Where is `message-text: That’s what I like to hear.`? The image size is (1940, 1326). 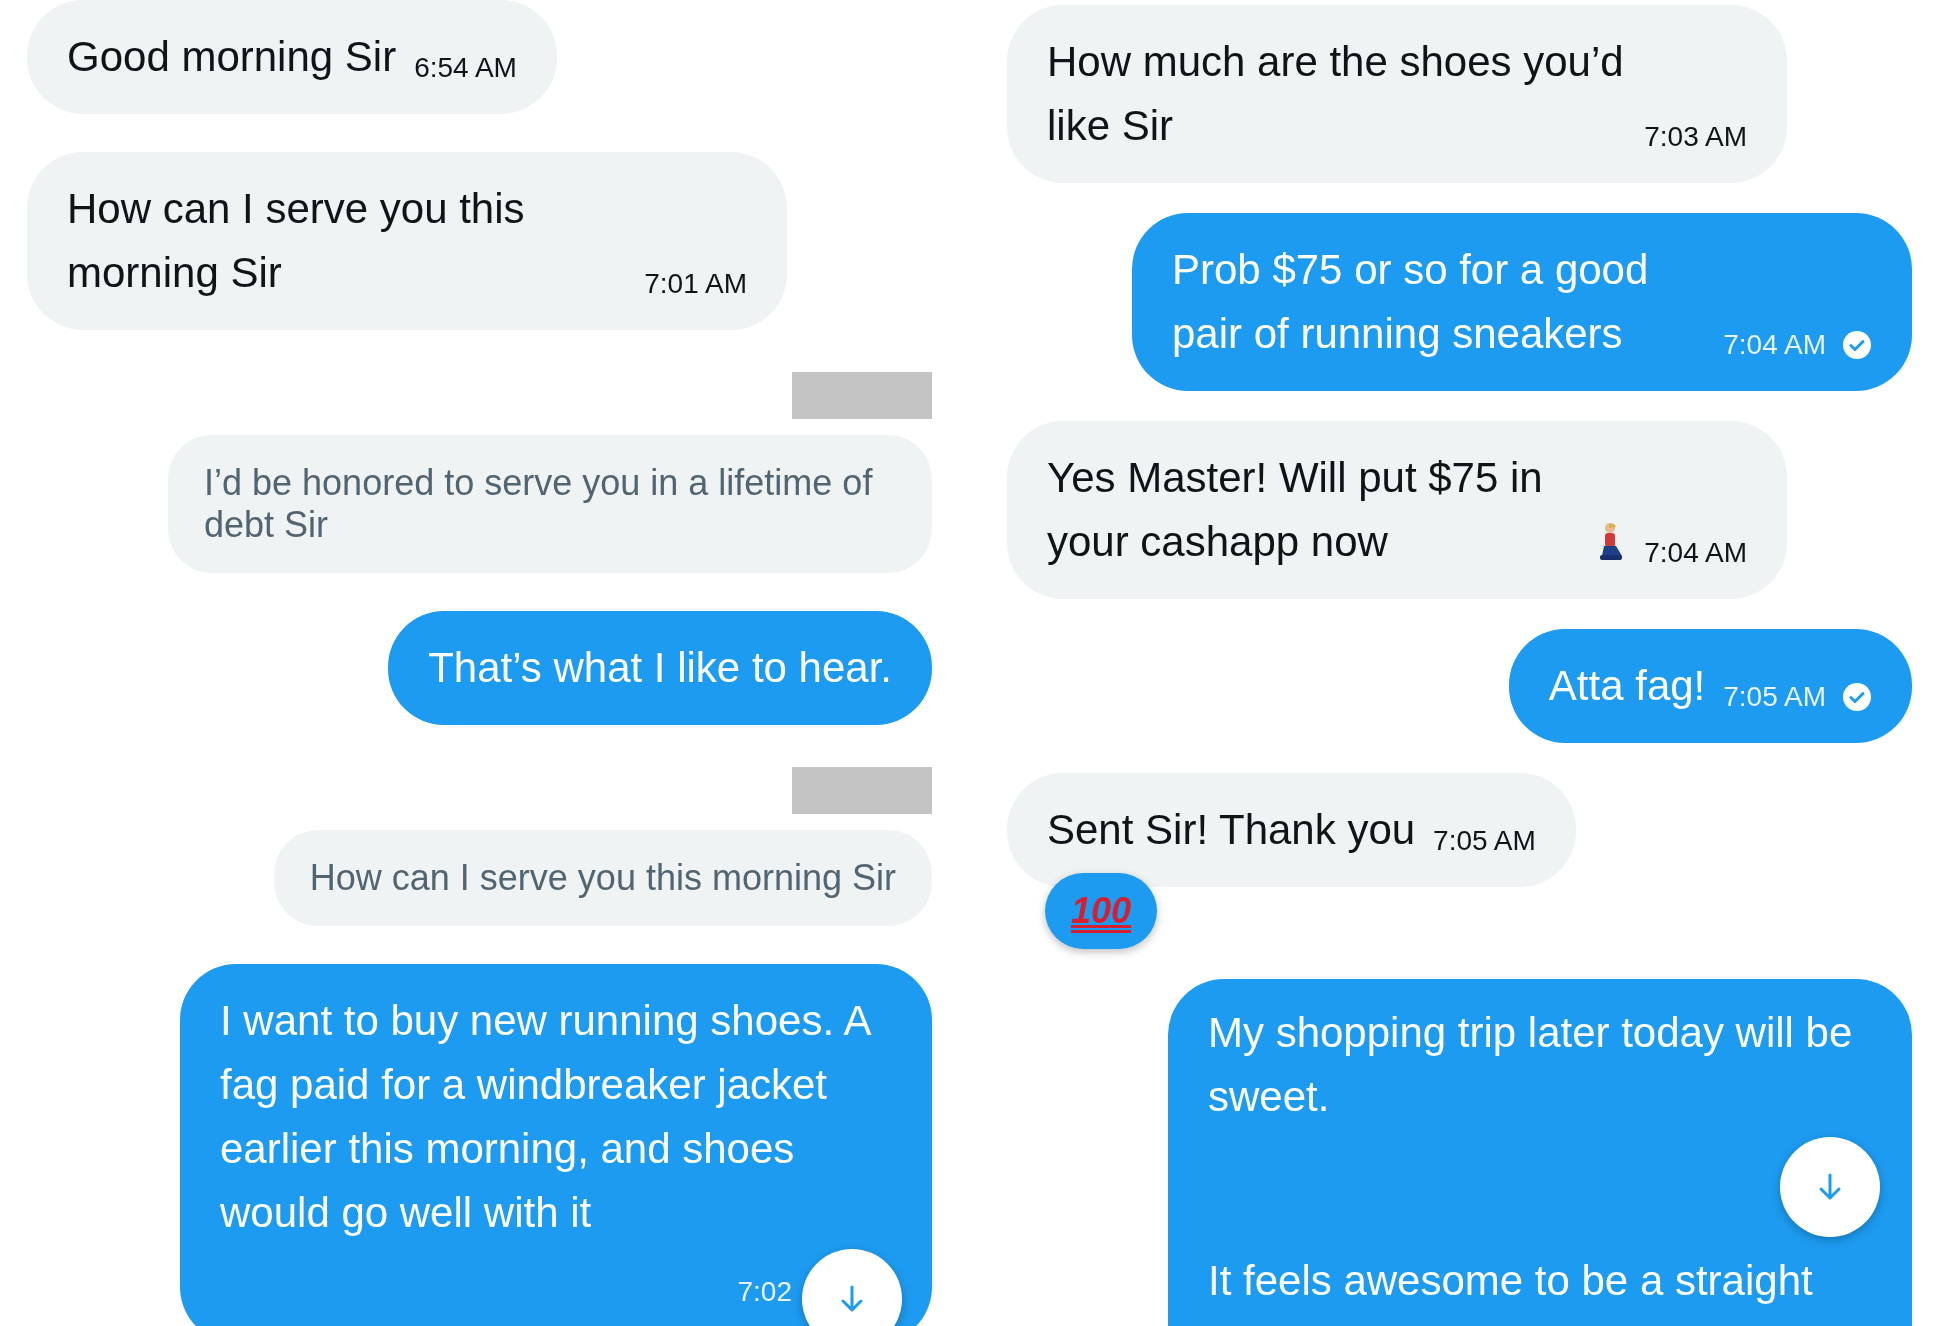 message-text: That’s what I like to hear. is located at coordinates (660, 668).